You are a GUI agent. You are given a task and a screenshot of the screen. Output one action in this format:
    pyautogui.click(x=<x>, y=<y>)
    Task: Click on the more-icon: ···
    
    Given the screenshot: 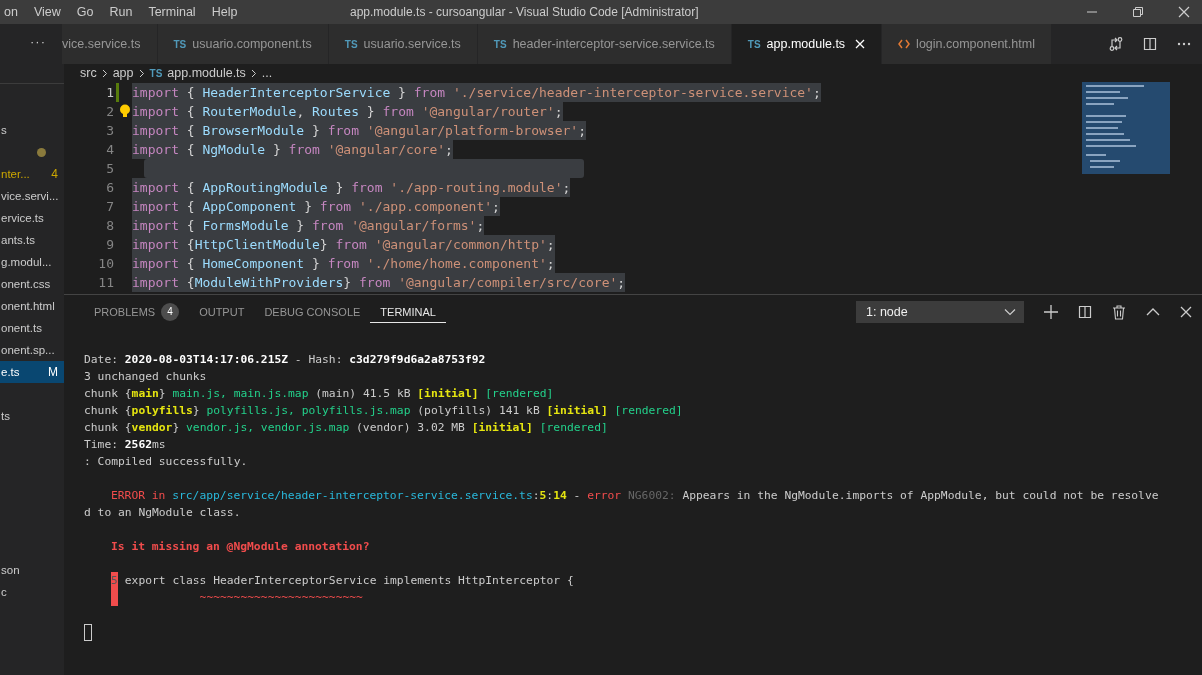 What is the action you would take?
    pyautogui.click(x=38, y=41)
    